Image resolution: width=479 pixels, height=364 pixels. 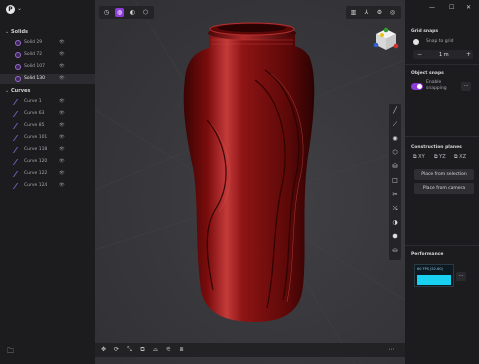 What do you see at coordinates (432, 7) in the screenshot?
I see `minimize-icon: —` at bounding box center [432, 7].